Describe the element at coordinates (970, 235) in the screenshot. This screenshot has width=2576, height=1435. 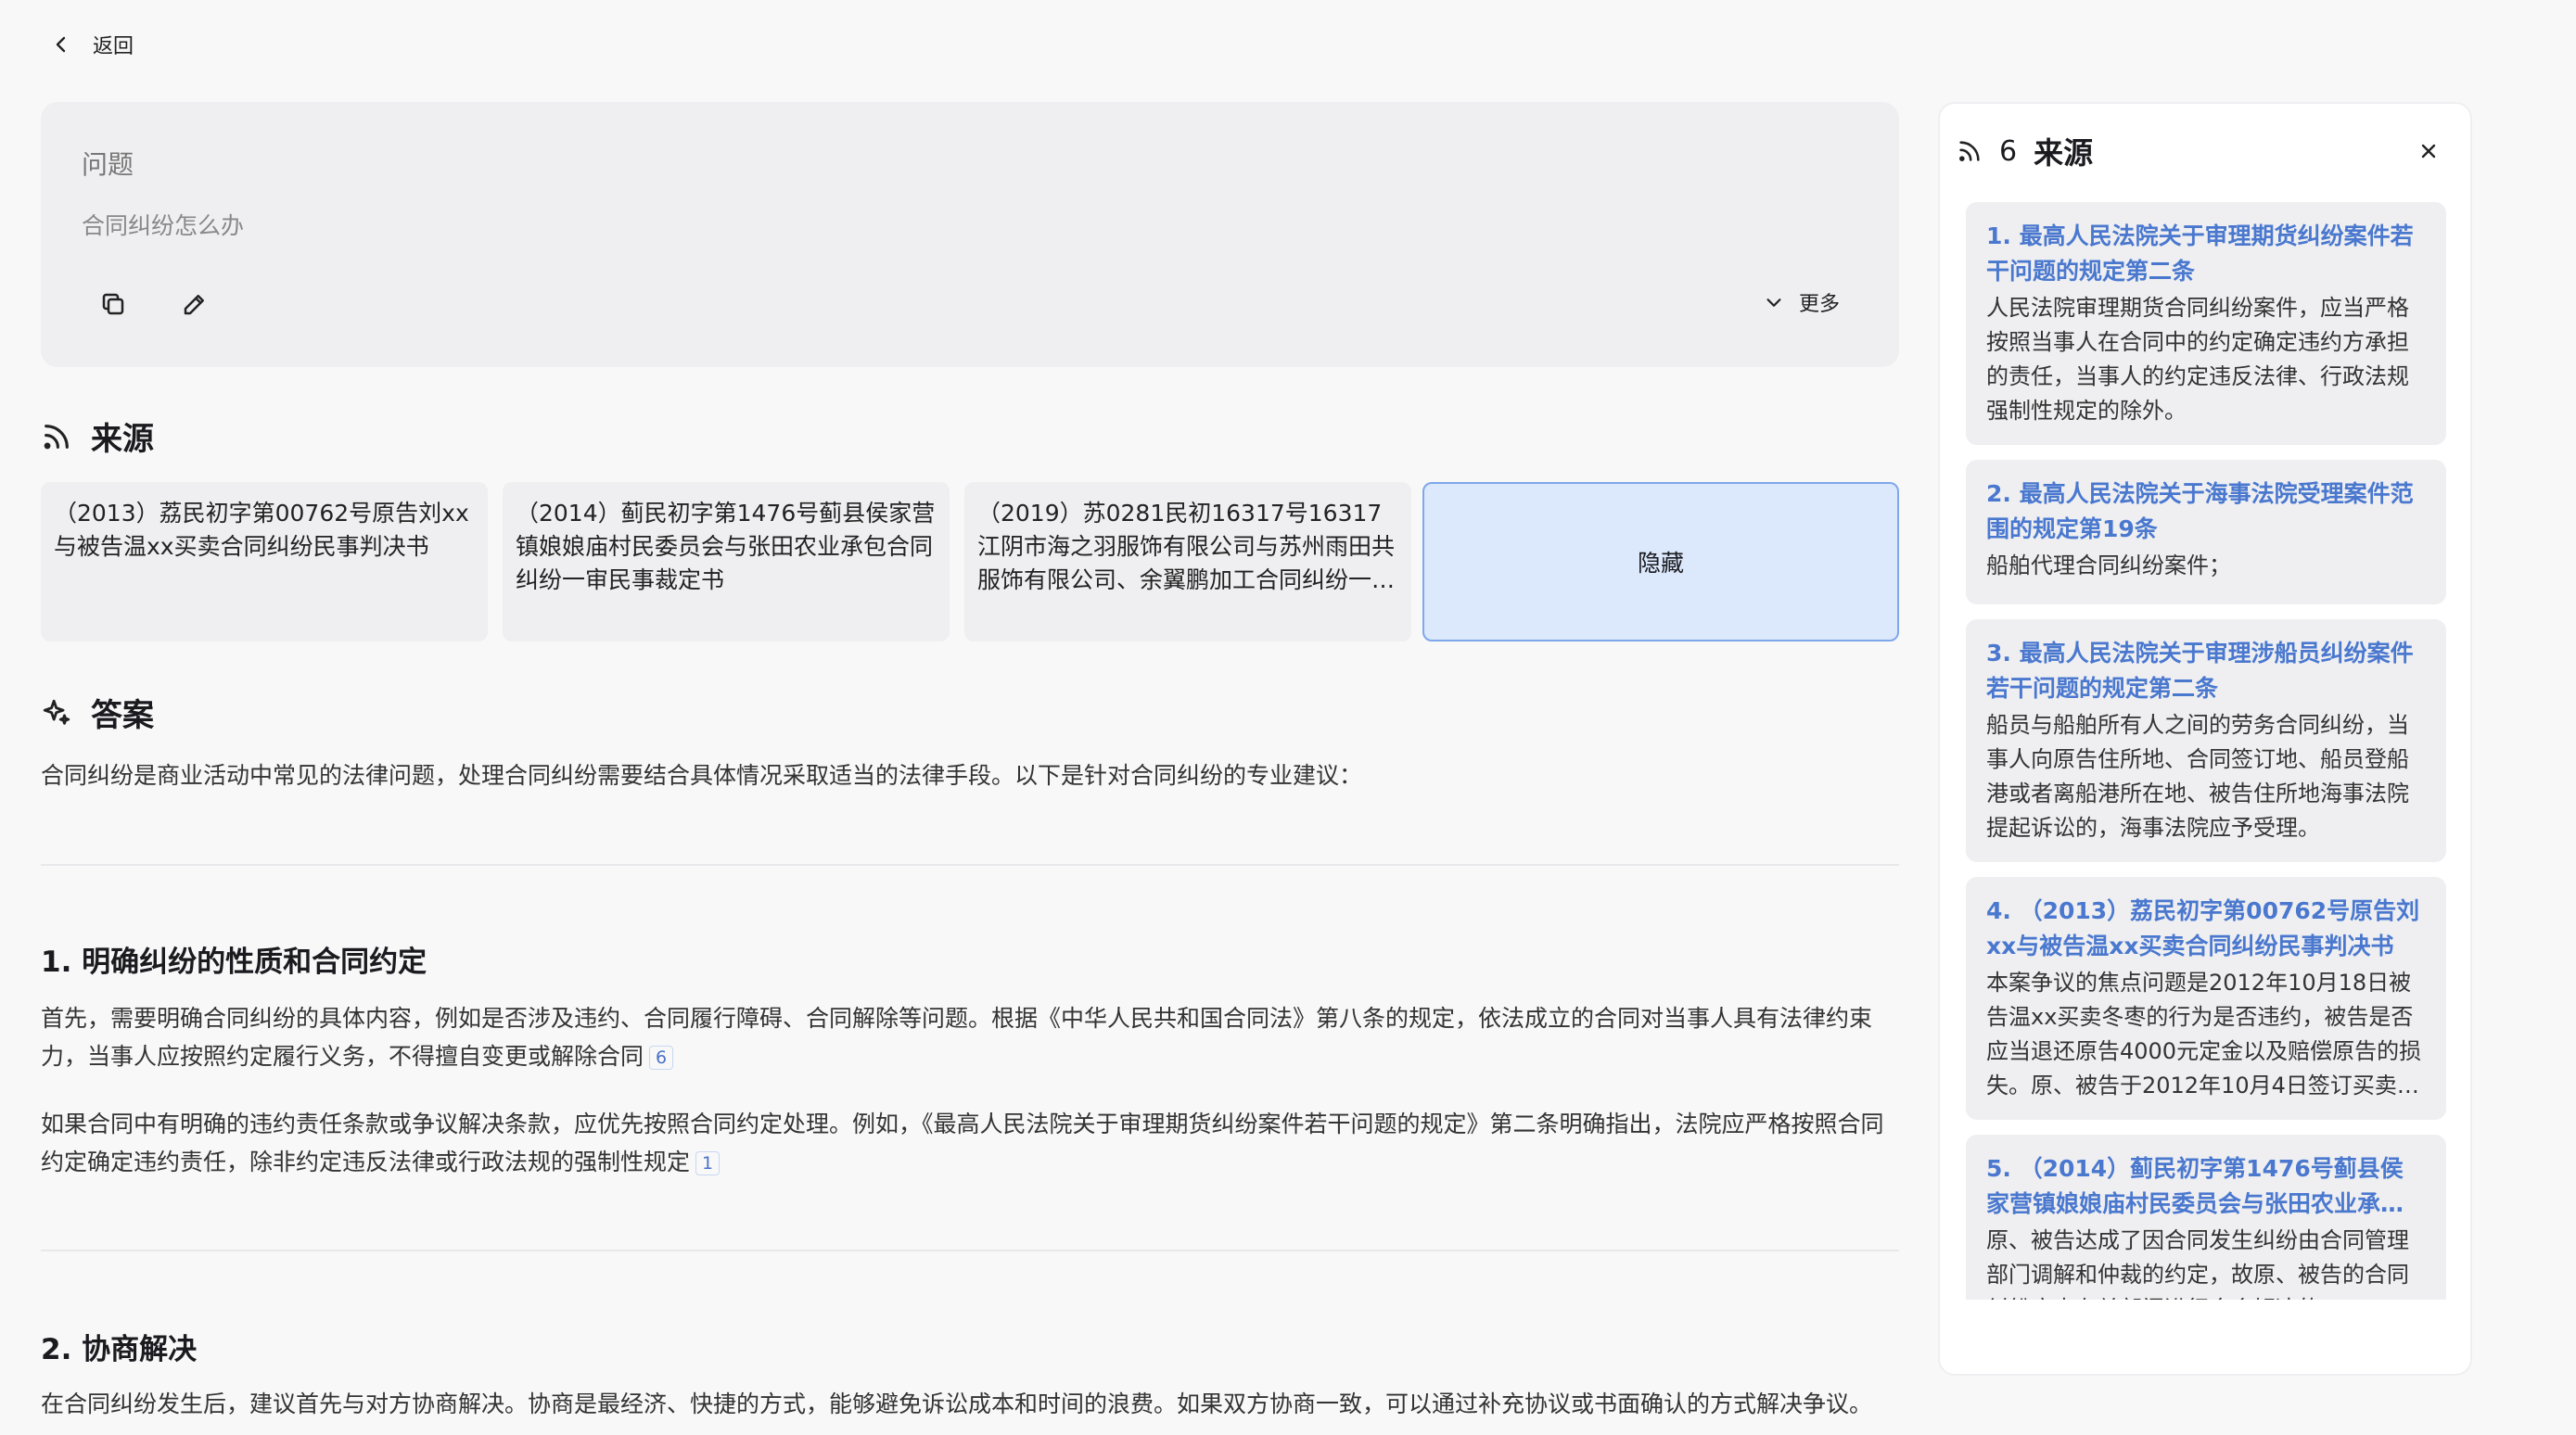
I see `question-card: 问题 合同纠纷怎么办 更多` at that location.